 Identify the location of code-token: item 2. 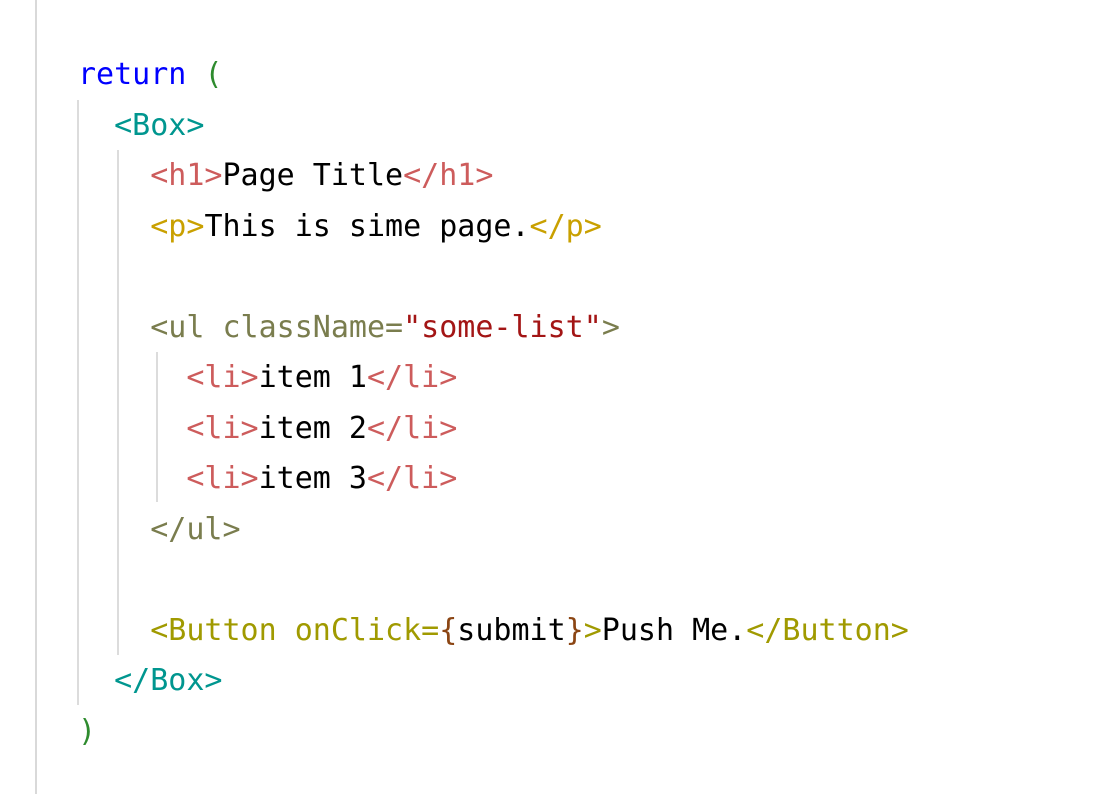
(312, 428).